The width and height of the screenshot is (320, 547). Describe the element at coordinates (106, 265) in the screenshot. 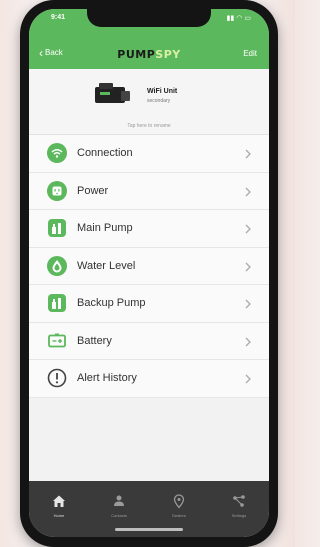

I see `menu-item-label: Water Level` at that location.